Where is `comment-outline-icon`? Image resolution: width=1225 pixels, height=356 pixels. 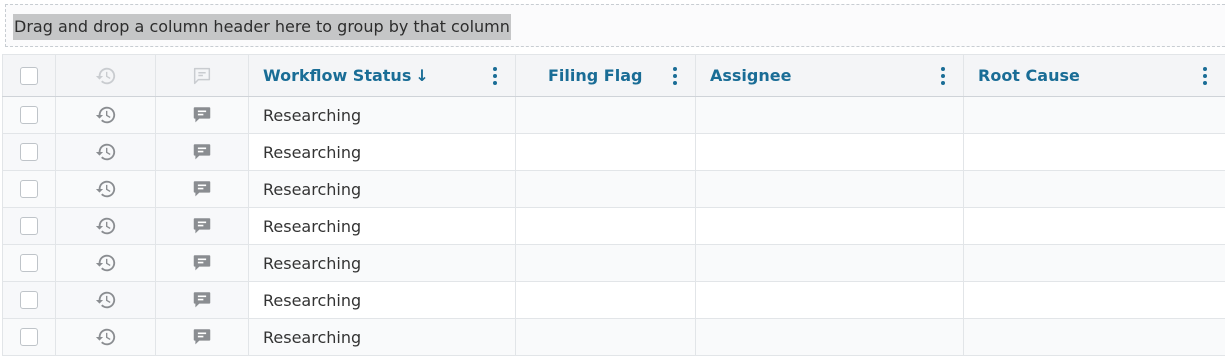
comment-outline-icon is located at coordinates (202, 75).